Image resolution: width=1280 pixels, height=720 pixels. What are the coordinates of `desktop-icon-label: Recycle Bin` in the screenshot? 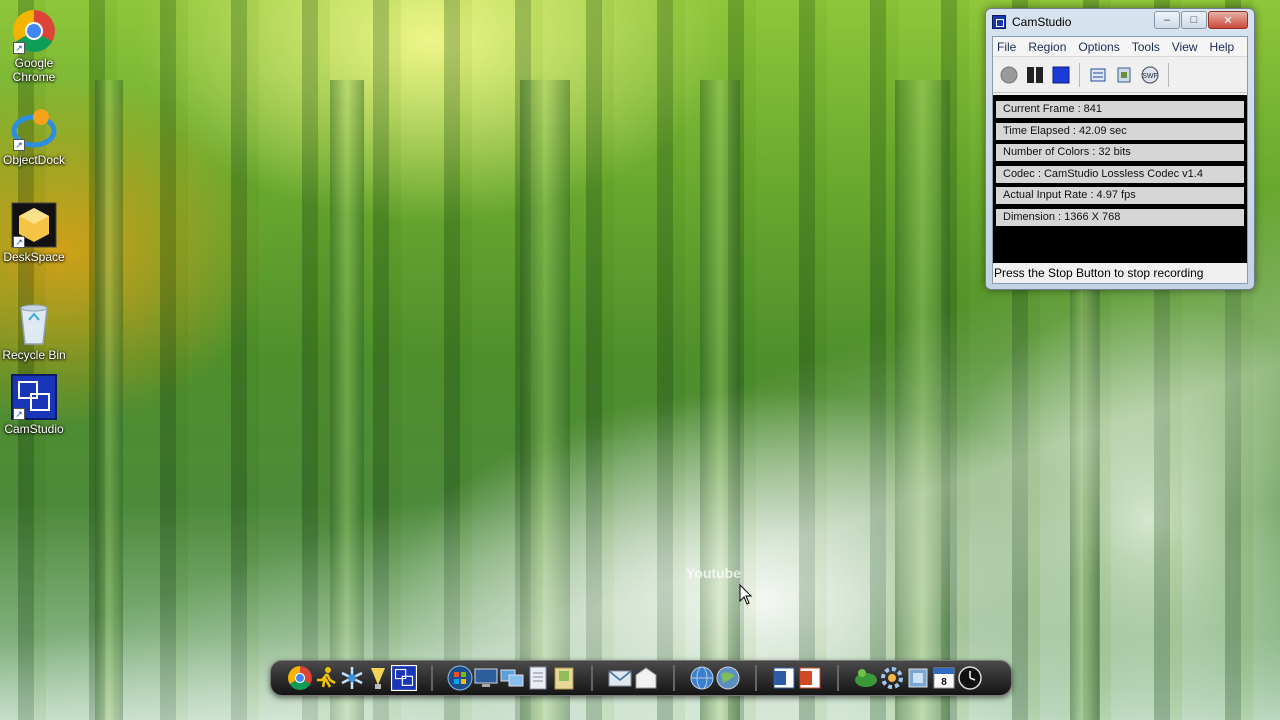 It's located at (34, 355).